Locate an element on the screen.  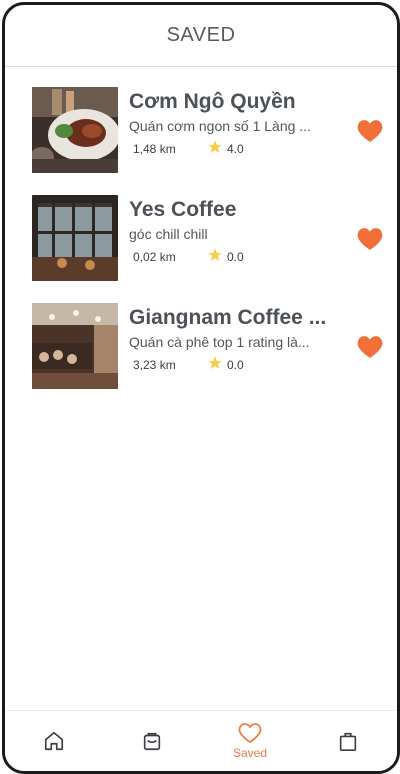
bottom-tab-bar: Saved is located at coordinates (201, 740).